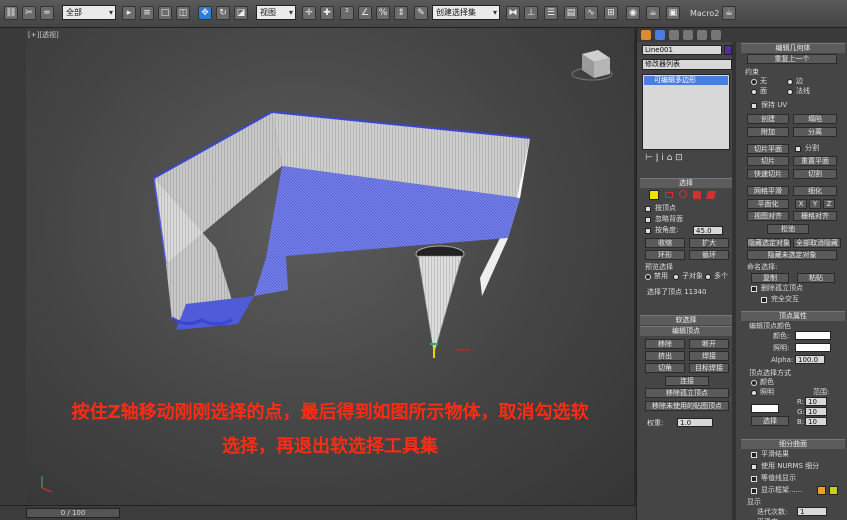  What do you see at coordinates (165, 13) in the screenshot?
I see `rect-selection-icon: □` at bounding box center [165, 13].